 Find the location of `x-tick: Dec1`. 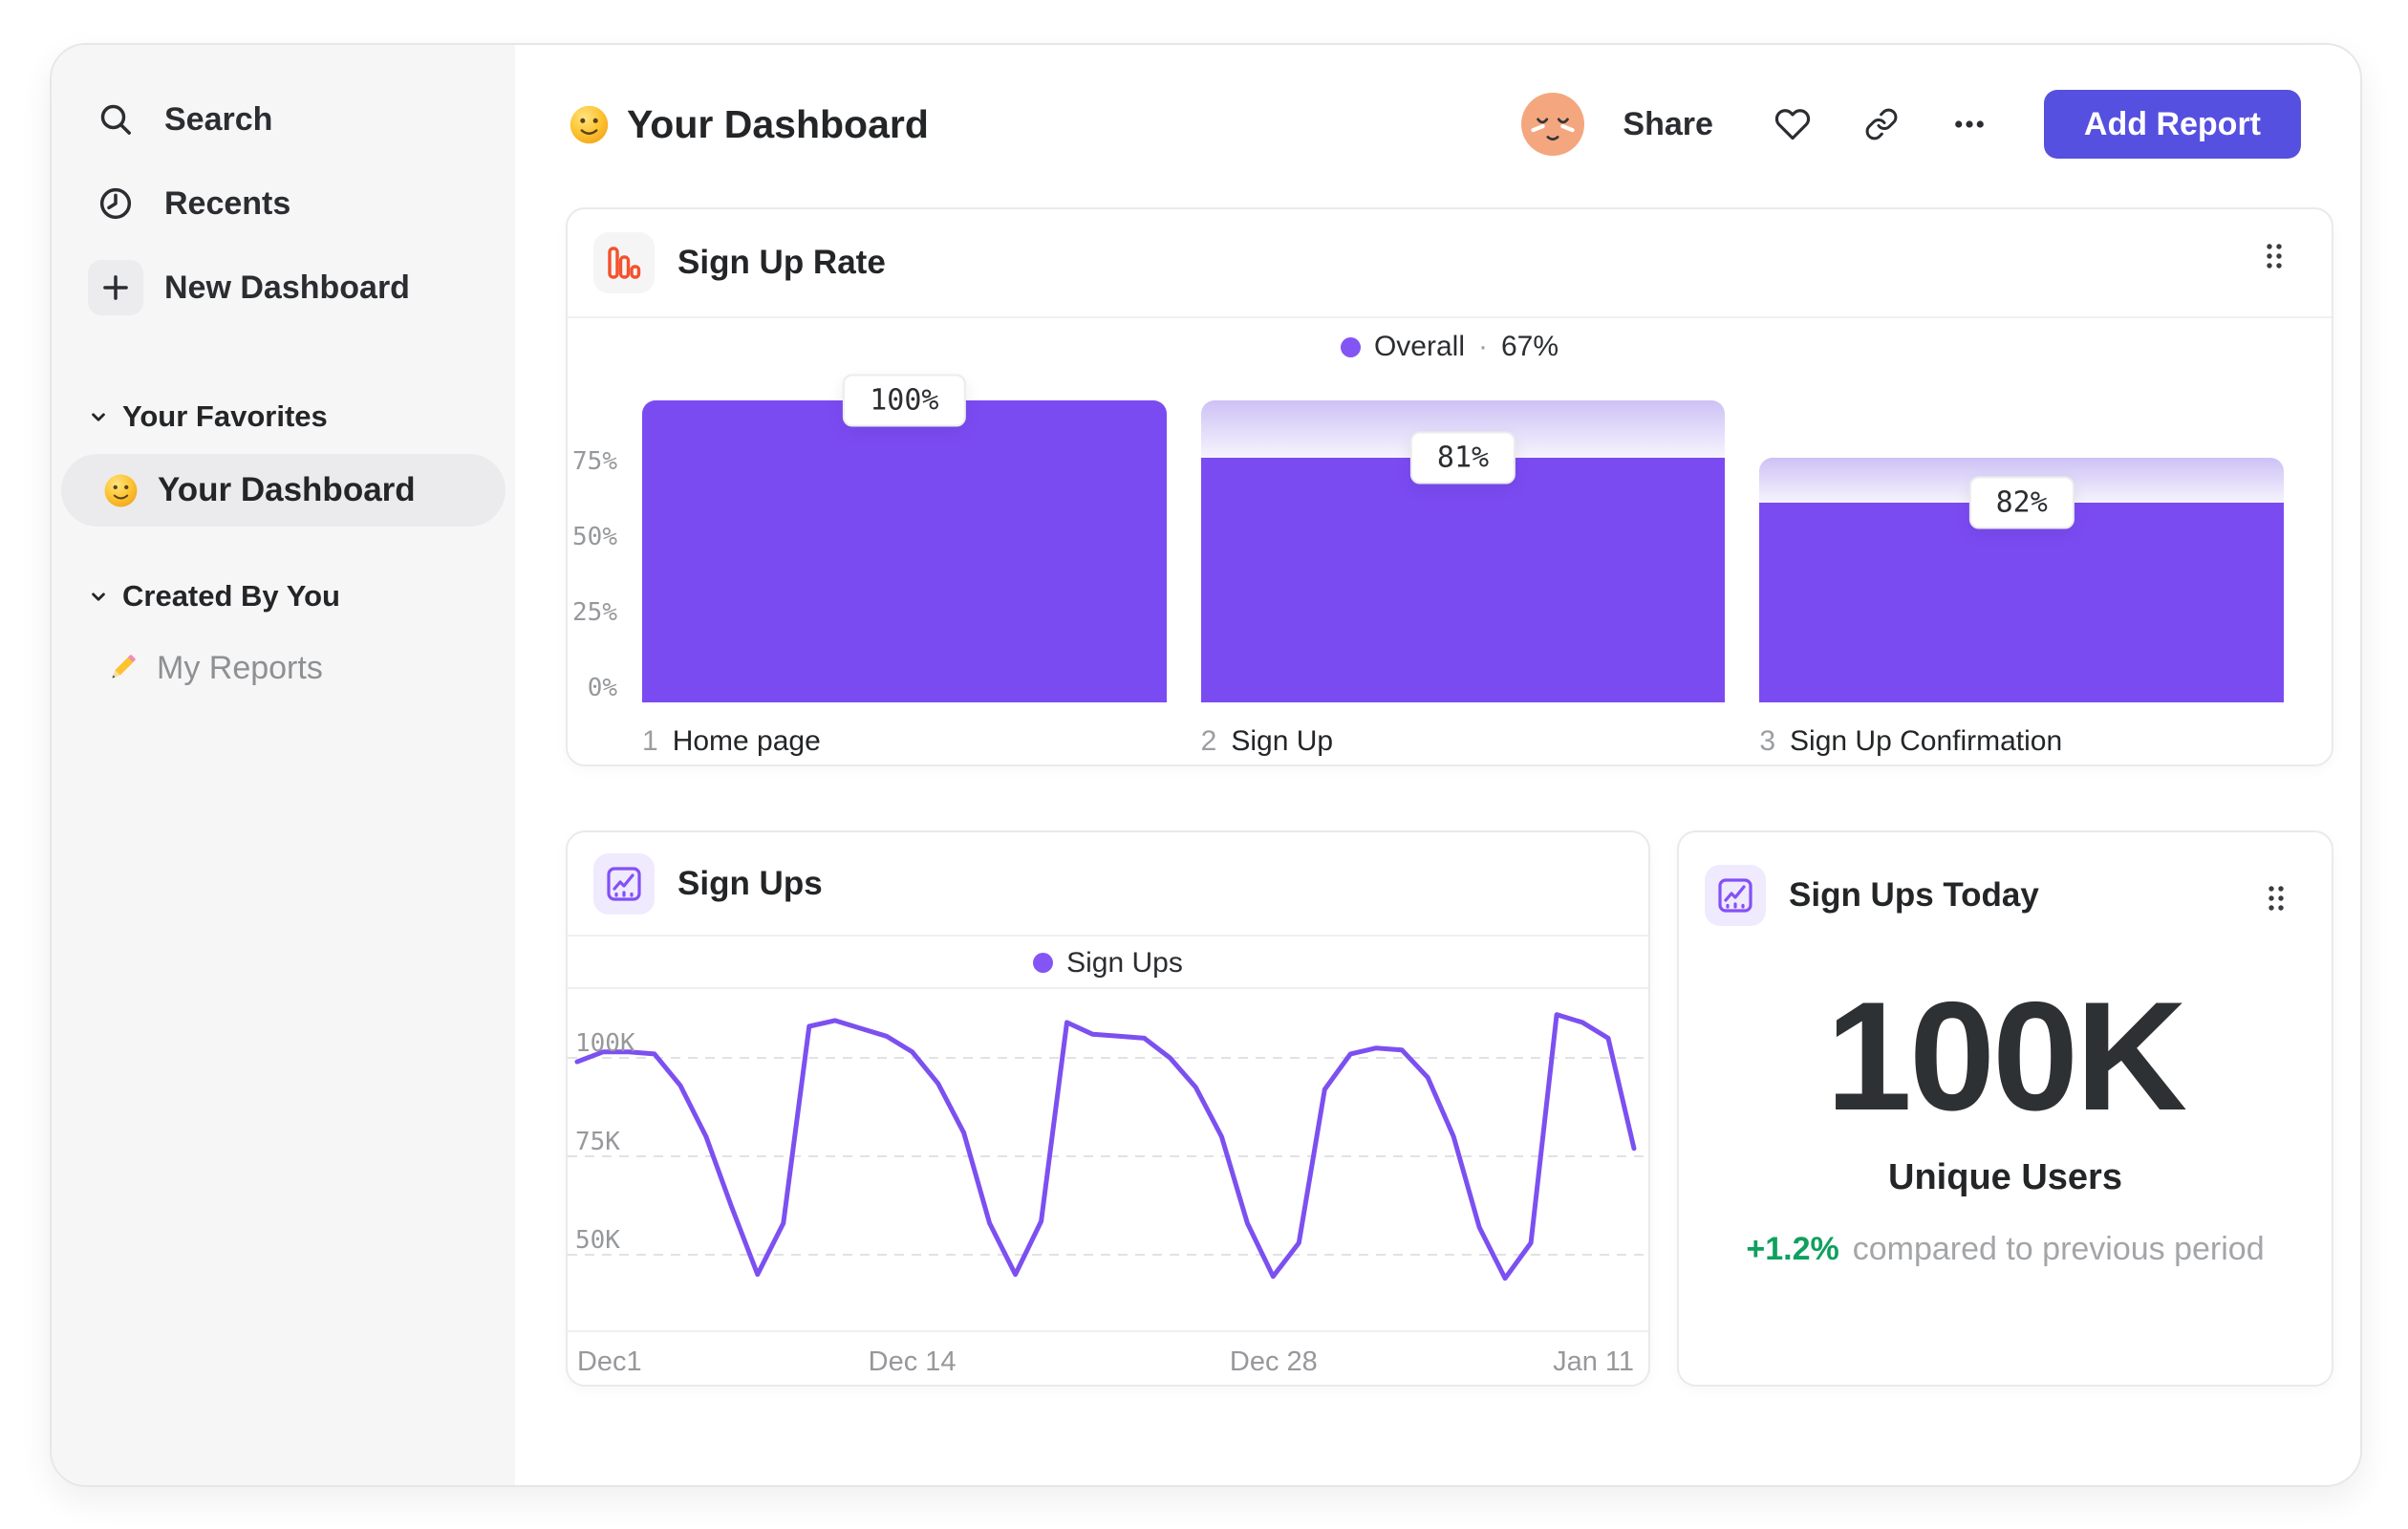

x-tick: Dec1 is located at coordinates (609, 1361).